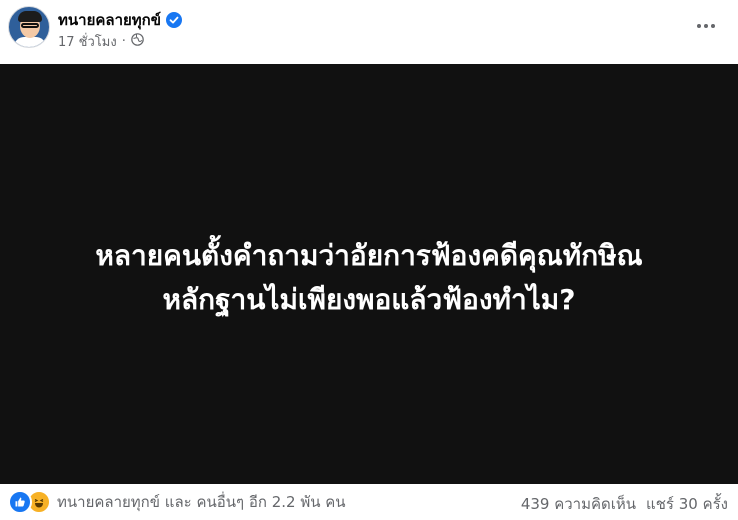  What do you see at coordinates (687, 504) in the screenshot?
I see `share-count: แชร์ 30 ครั้ง` at bounding box center [687, 504].